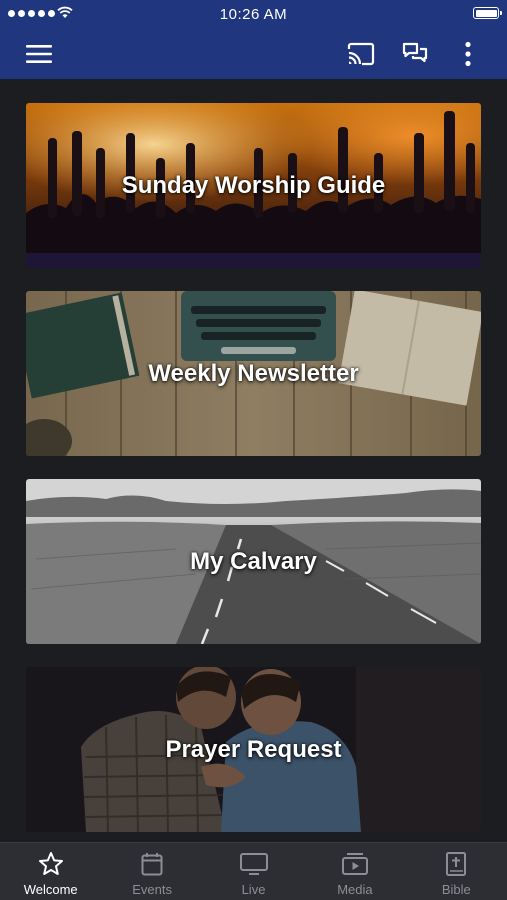  I want to click on tab-live: Live, so click(253, 871).